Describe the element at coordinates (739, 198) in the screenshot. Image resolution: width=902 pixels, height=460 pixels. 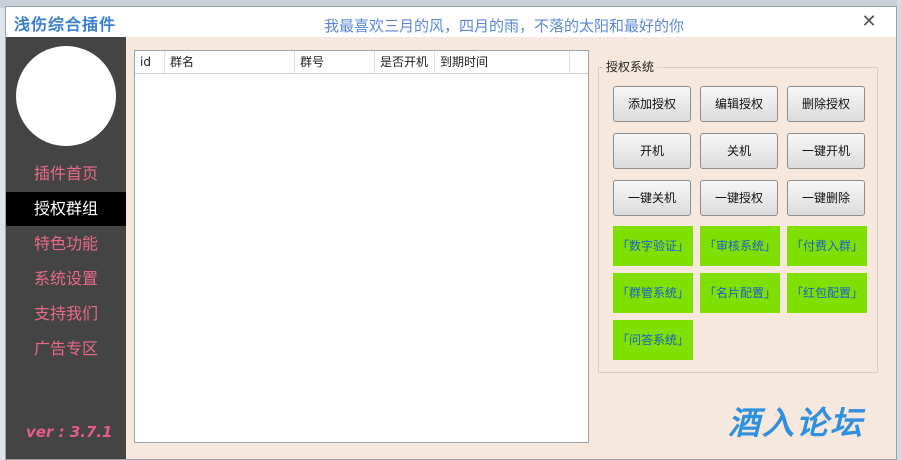
I see `all-auth-button: 一键授权` at that location.